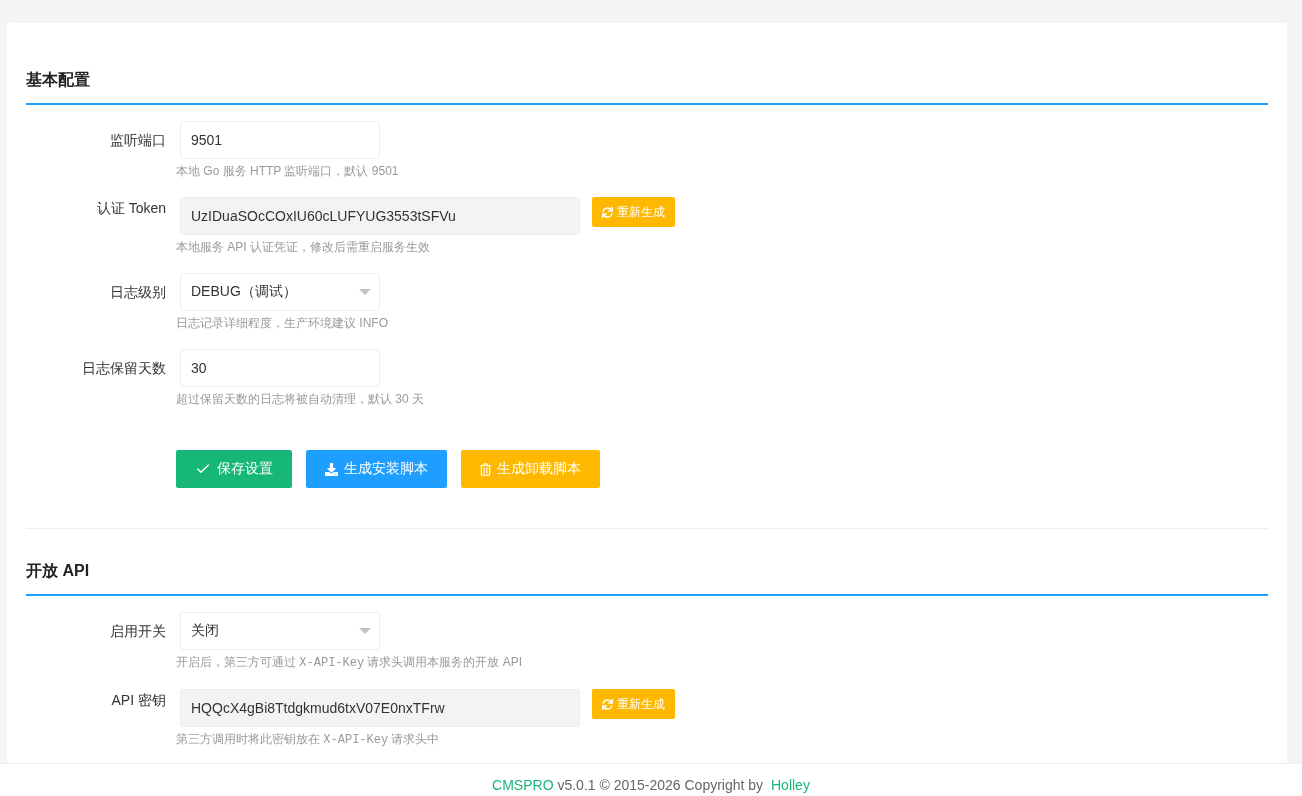 This screenshot has height=796, width=1302. I want to click on footer-copyright: CMSPRO v5.0.1 © 2015-2026 Copyright by Holley, so click(651, 785).